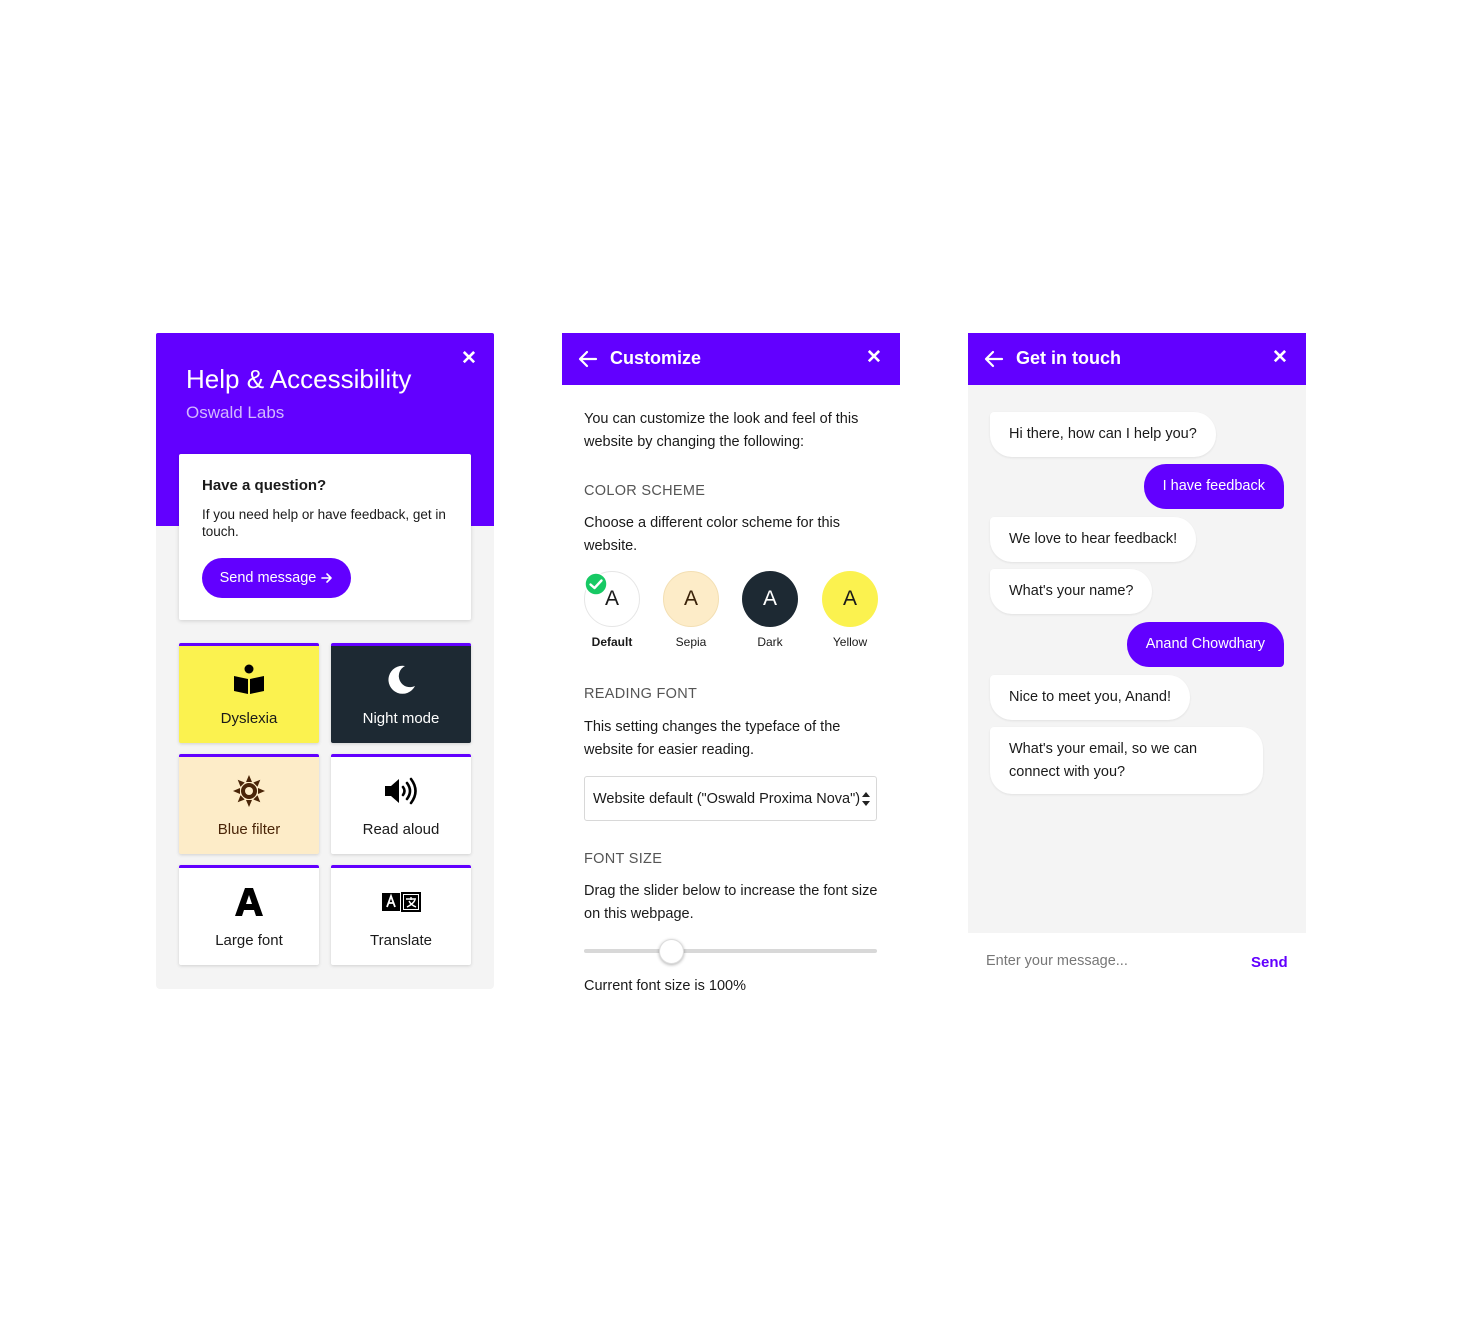  I want to click on tile-dyslexia: Dyslexia, so click(249, 693).